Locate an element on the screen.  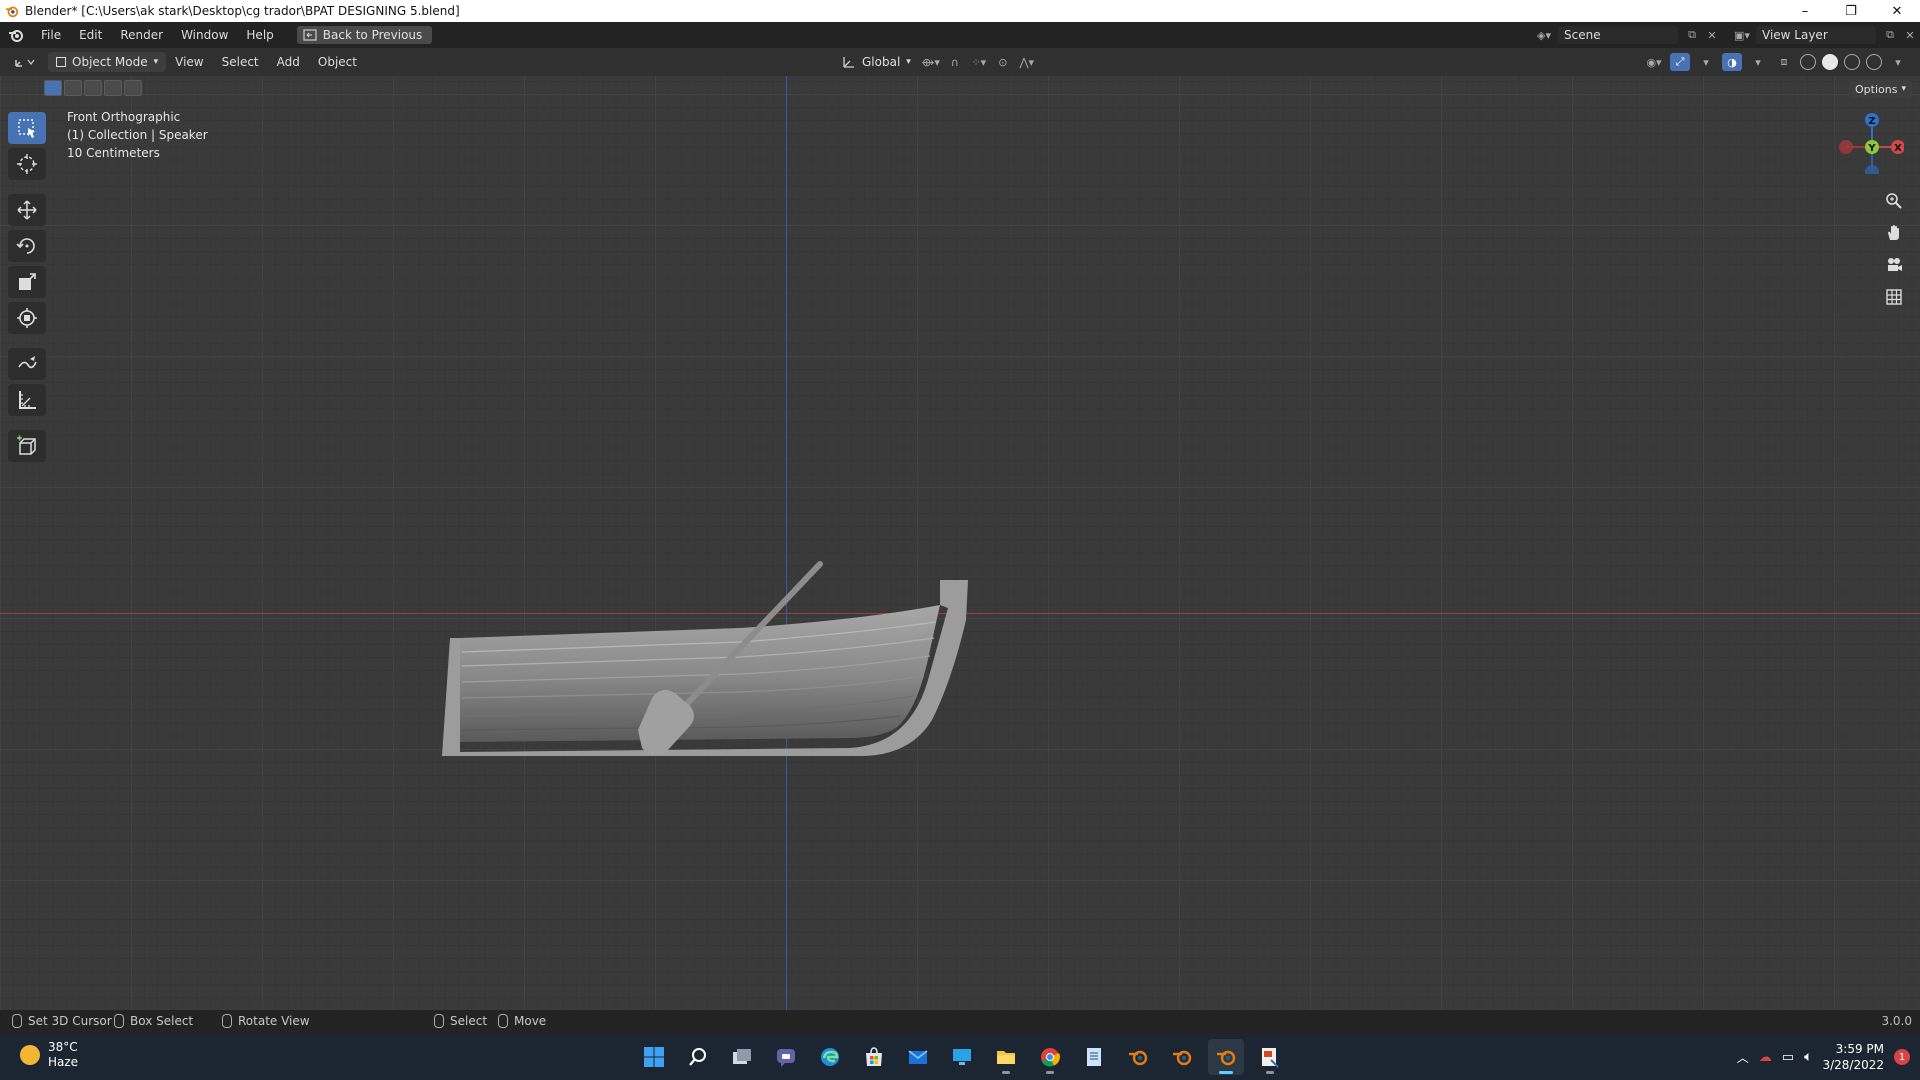
select-subtract-icon is located at coordinates (93, 88).